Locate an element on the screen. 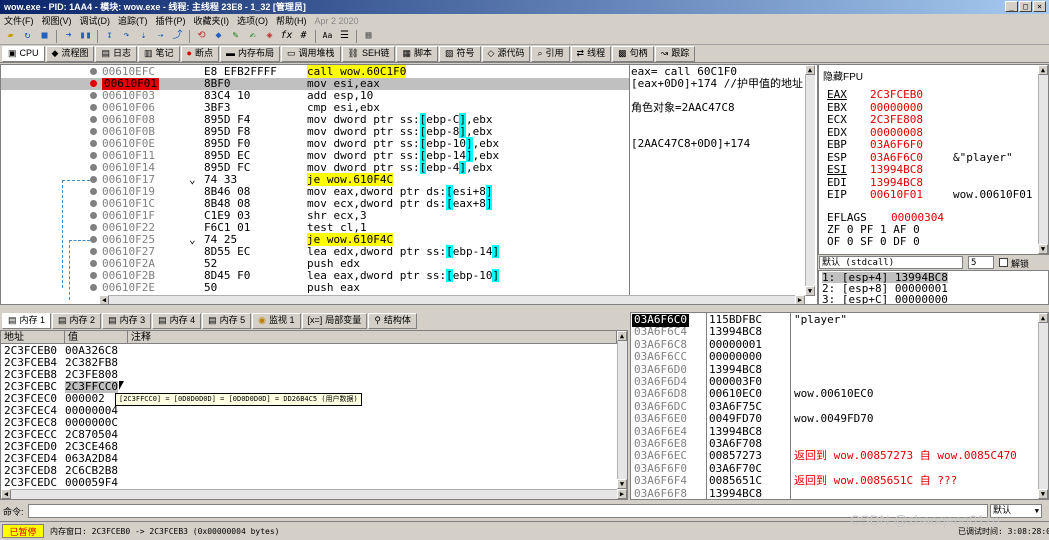  register-value: 00000000 is located at coordinates (896, 107).